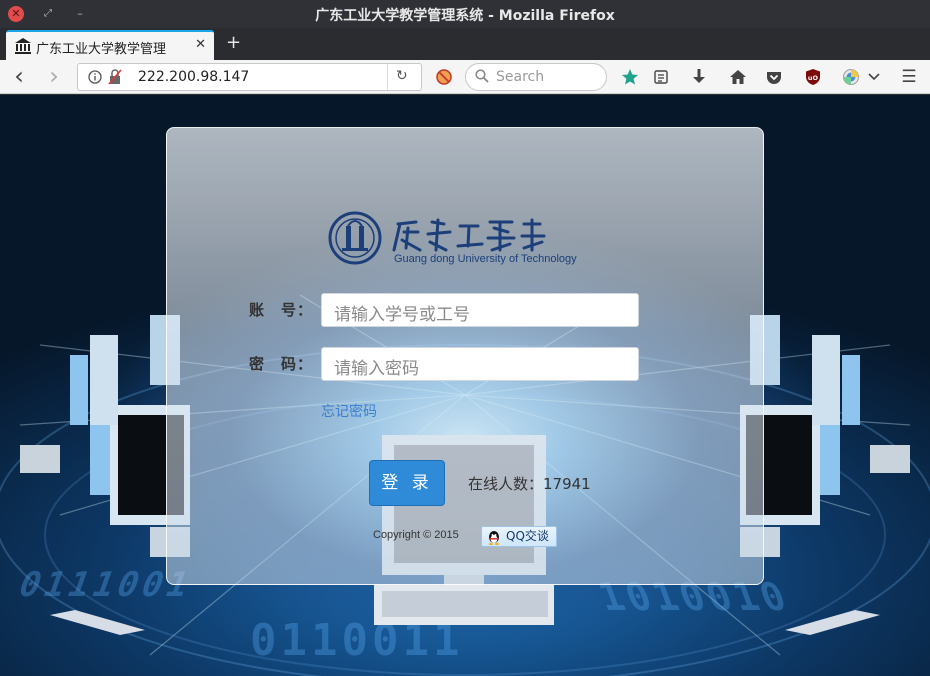 The image size is (930, 676). Describe the element at coordinates (54, 76) in the screenshot. I see `forward-icon: ›` at that location.